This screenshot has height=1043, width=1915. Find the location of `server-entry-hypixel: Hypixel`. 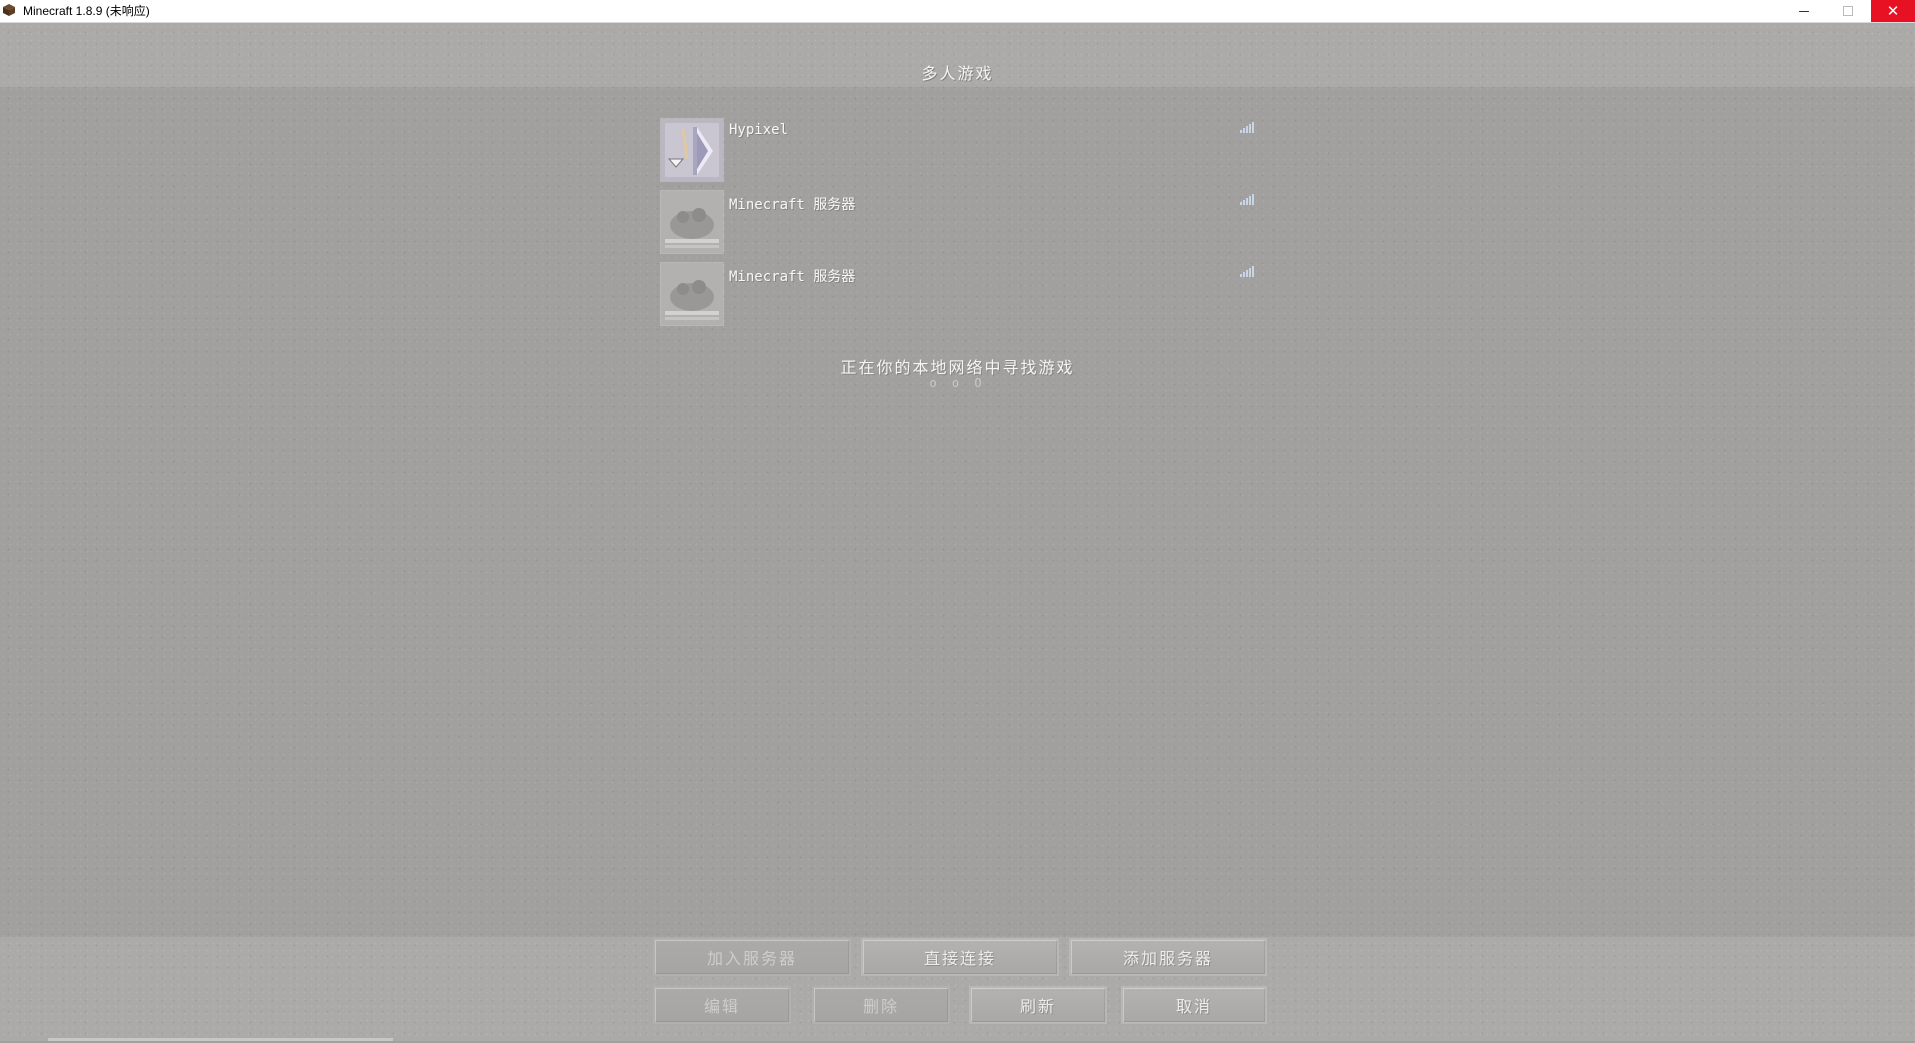

server-entry-hypixel: Hypixel is located at coordinates (962, 151).